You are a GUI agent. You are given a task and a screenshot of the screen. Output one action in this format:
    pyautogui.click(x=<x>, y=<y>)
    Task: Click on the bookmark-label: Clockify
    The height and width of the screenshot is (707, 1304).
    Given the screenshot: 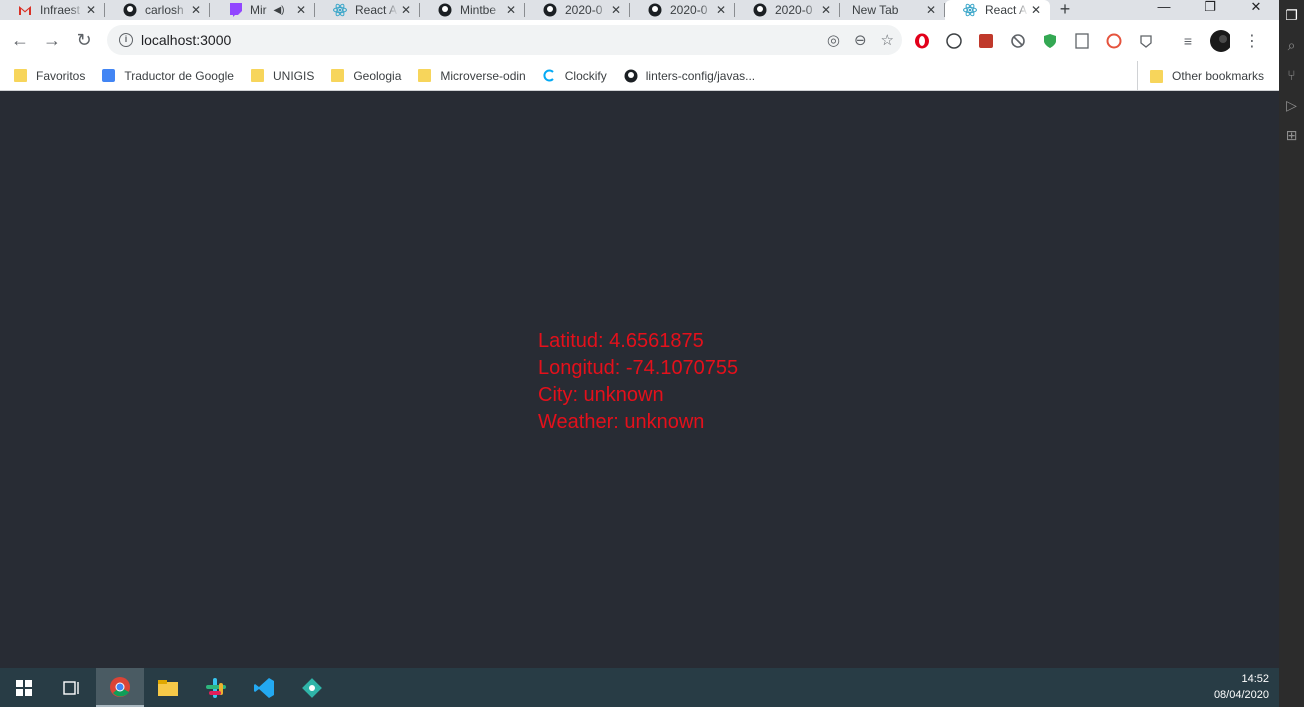 What is the action you would take?
    pyautogui.click(x=585, y=75)
    